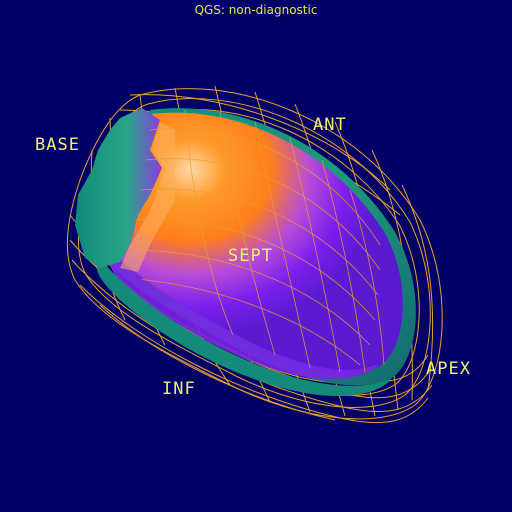 The width and height of the screenshot is (512, 512). Describe the element at coordinates (57, 145) in the screenshot. I see `label-base: BASE` at that location.